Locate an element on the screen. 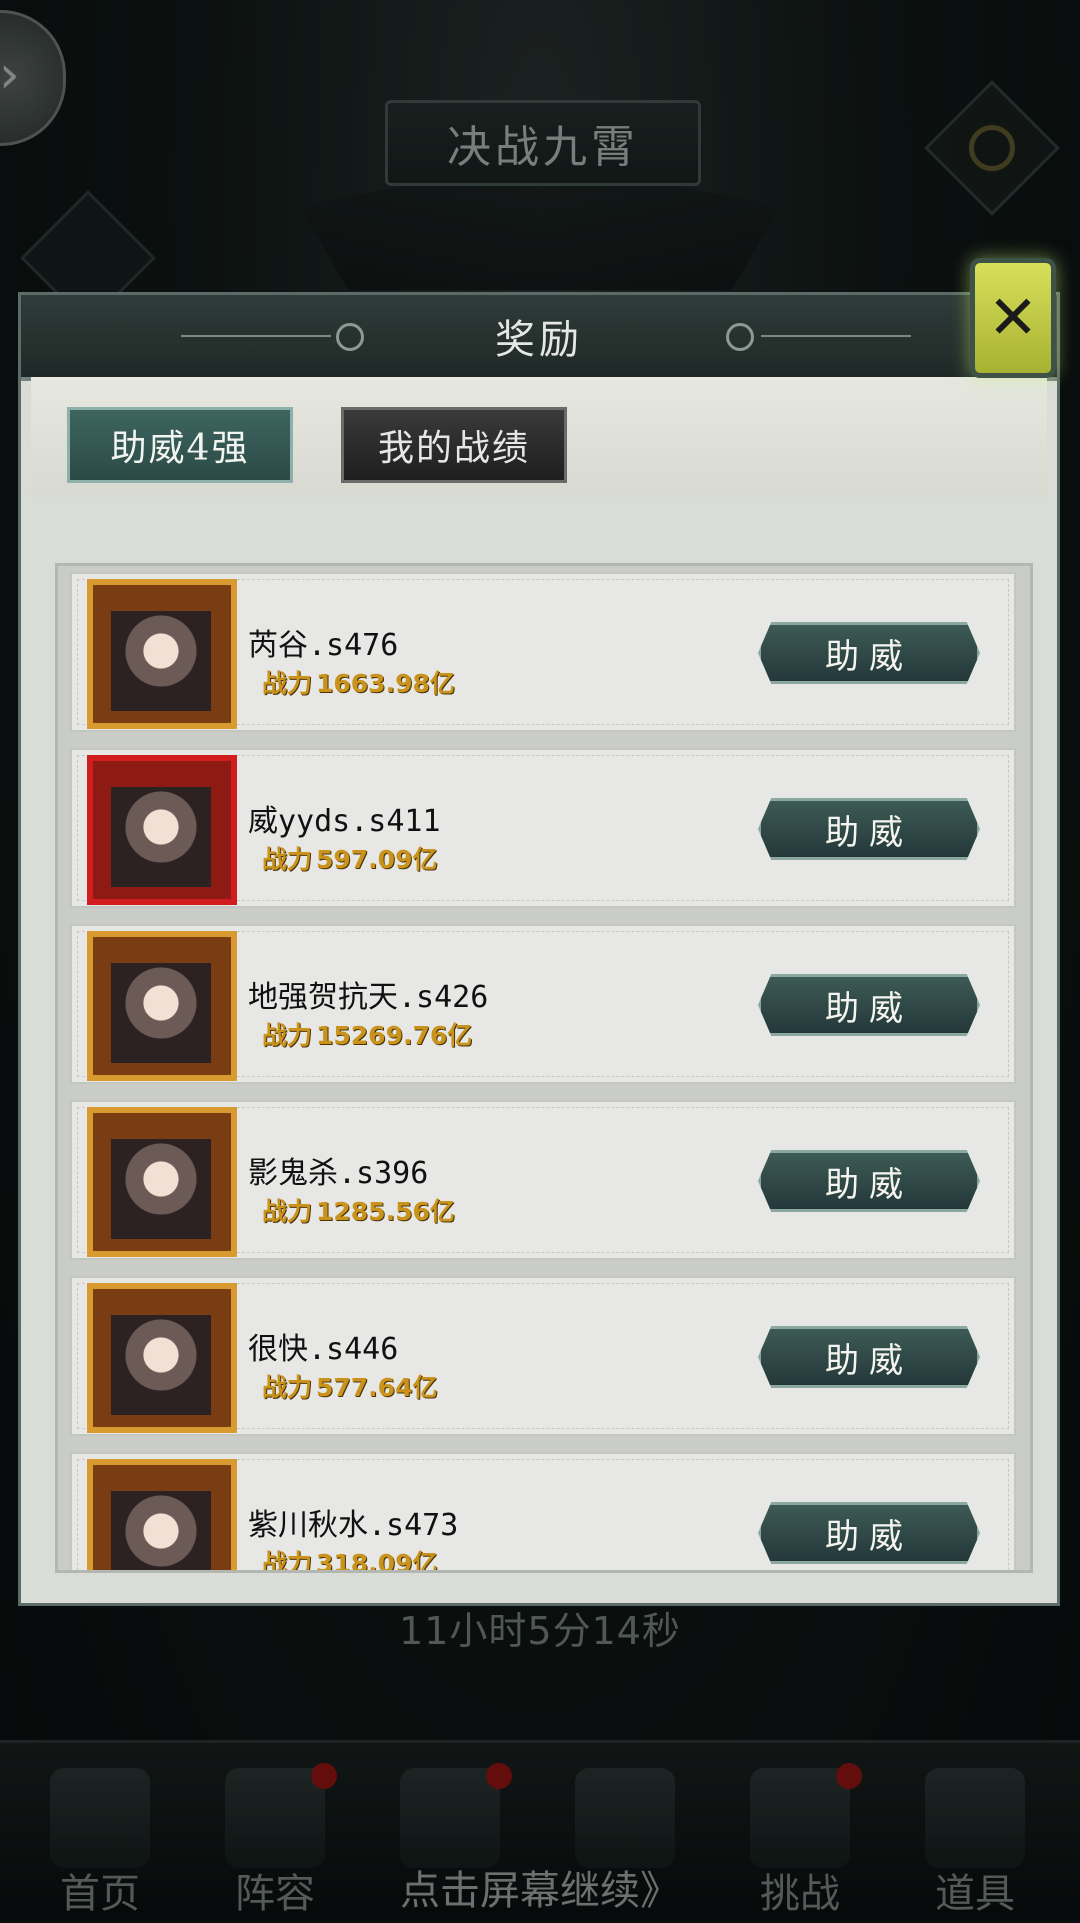  player-name: 地强贺抗天.s426 is located at coordinates (368, 997).